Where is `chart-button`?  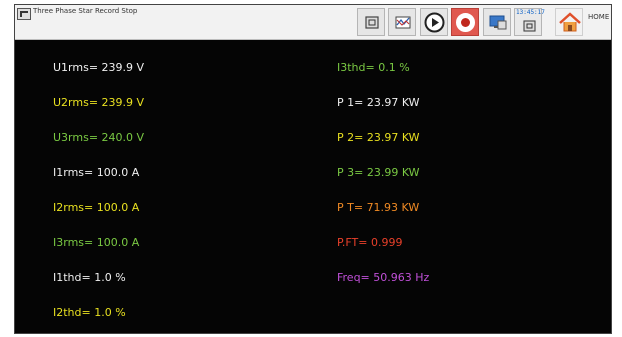 chart-button is located at coordinates (402, 22).